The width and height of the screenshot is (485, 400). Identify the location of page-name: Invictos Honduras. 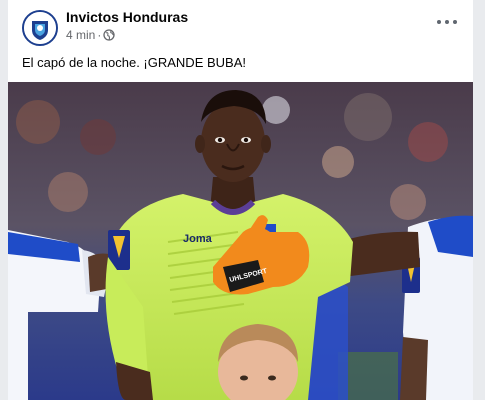
(127, 17).